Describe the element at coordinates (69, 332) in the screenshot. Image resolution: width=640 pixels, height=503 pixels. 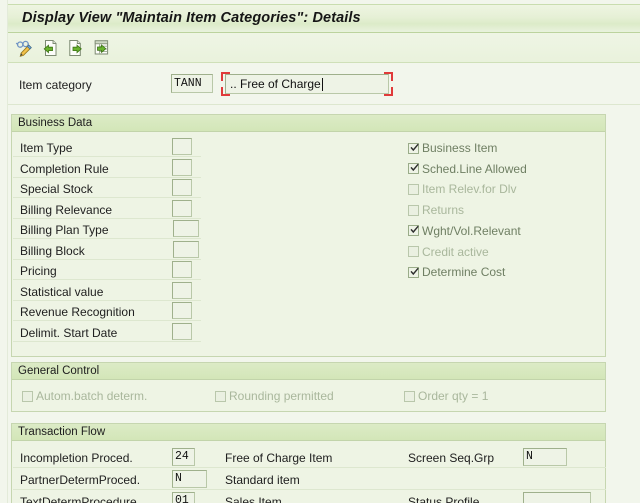
I see `label-delimit-start-date: Delimit. Start Date` at that location.